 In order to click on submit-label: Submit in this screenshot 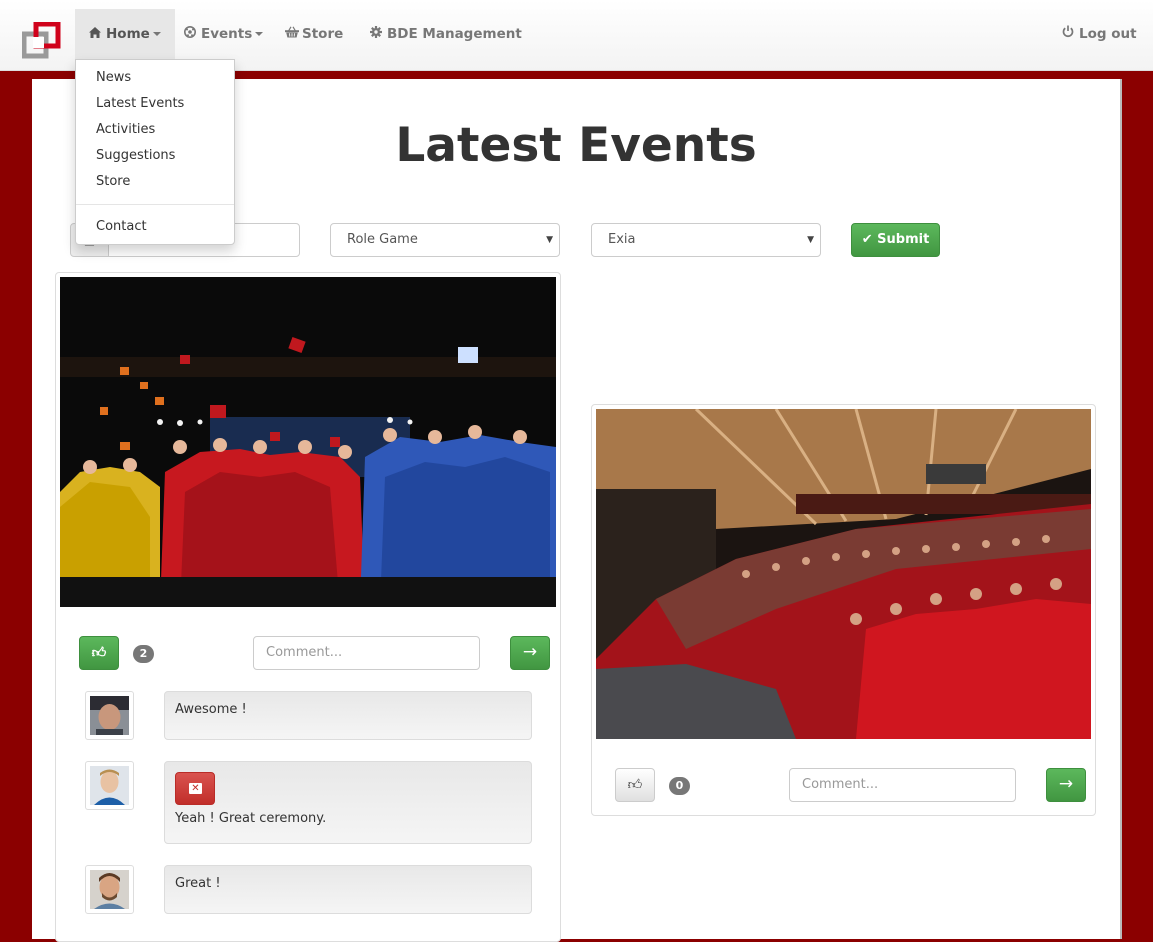, I will do `click(903, 239)`.